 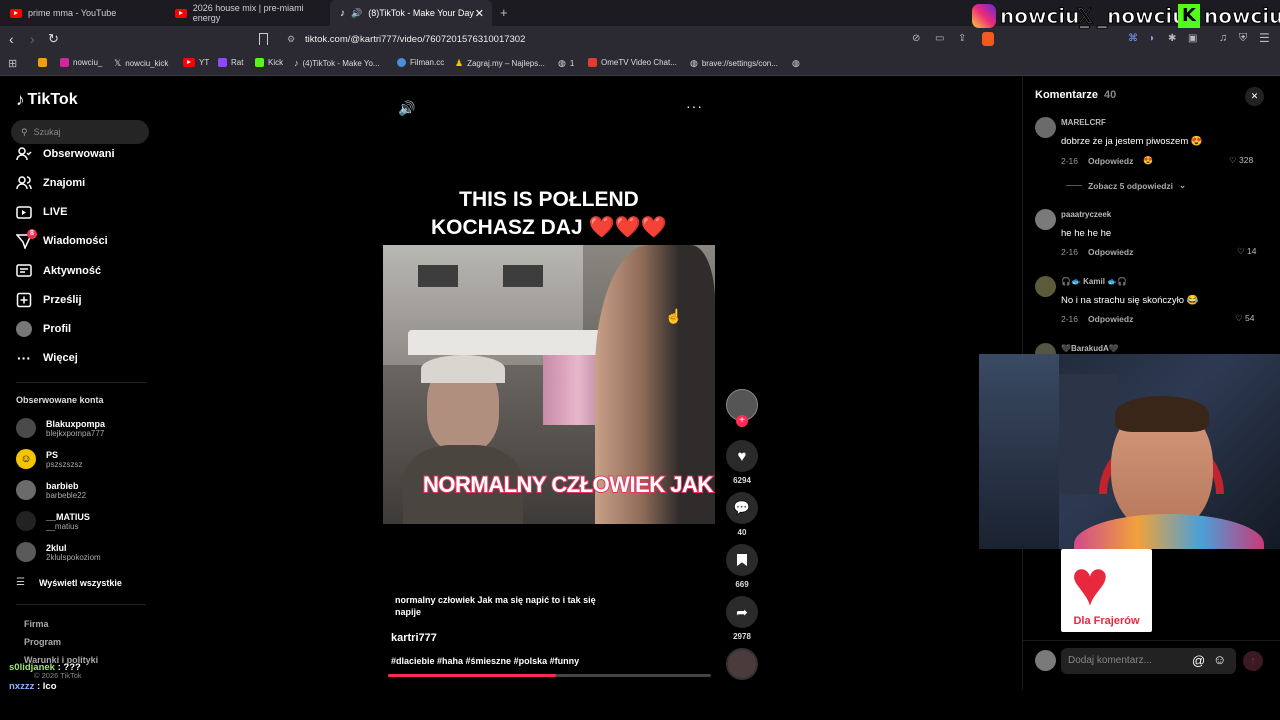 What do you see at coordinates (1133, 38) in the screenshot?
I see `vpn-icon: ⌘` at bounding box center [1133, 38].